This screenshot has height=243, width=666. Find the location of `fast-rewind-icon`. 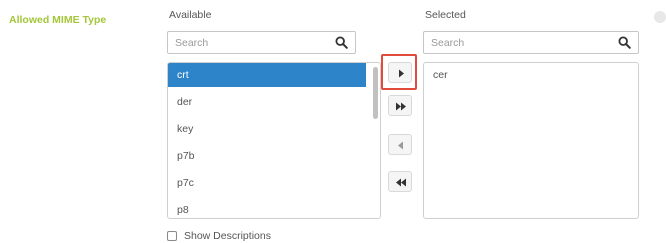

fast-rewind-icon is located at coordinates (401, 182).